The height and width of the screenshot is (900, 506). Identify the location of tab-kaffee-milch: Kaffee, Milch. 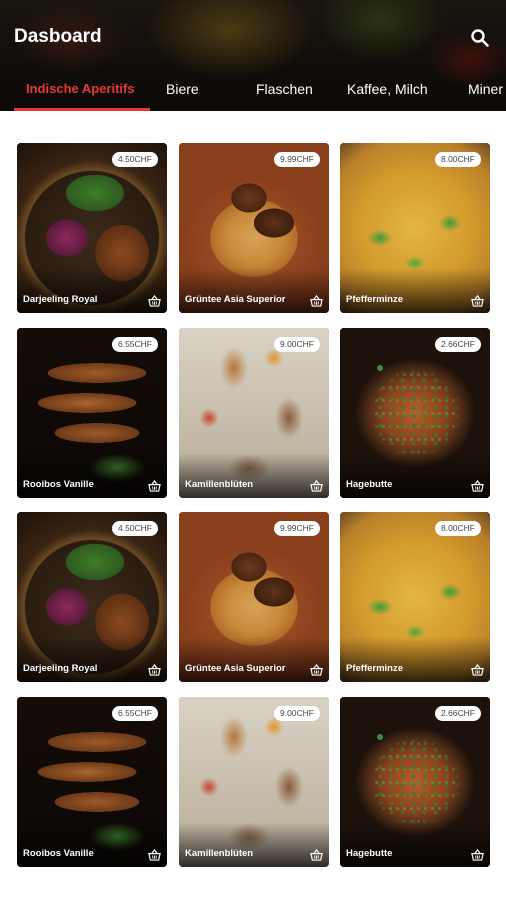
(387, 89).